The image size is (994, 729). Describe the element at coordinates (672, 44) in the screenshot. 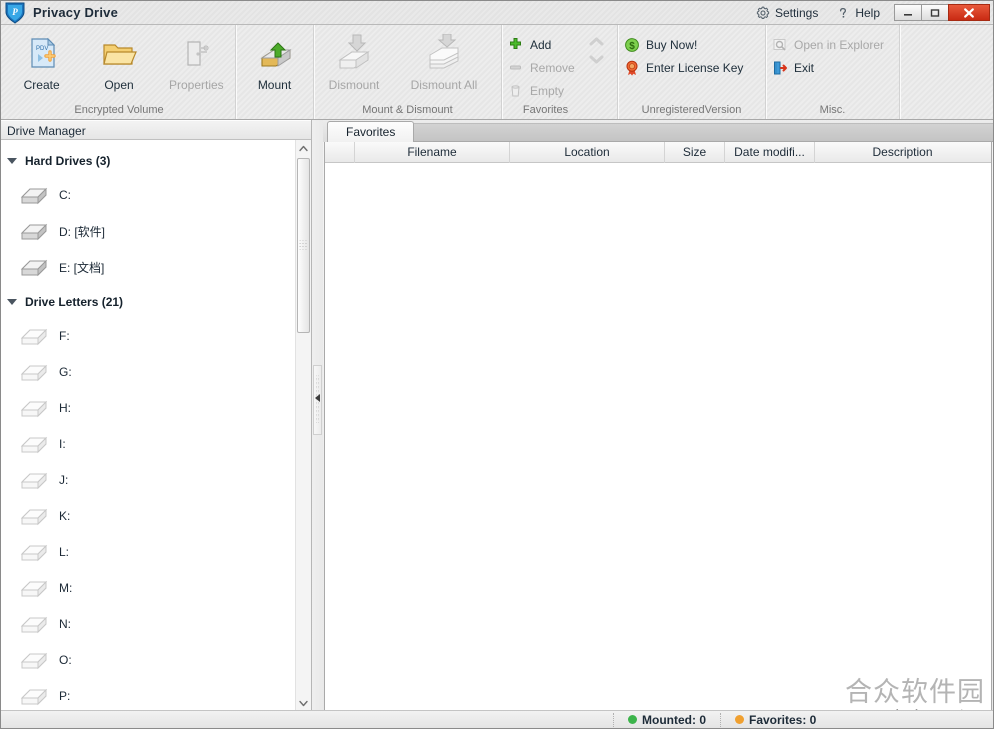

I see `buy-now-label: Buy Now!` at that location.